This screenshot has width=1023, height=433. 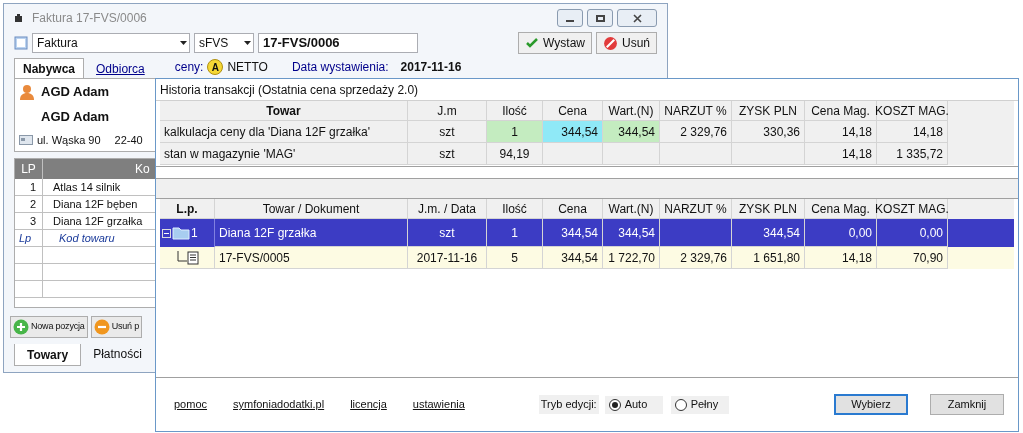 I want to click on footer-link: licencja, so click(x=368, y=404).